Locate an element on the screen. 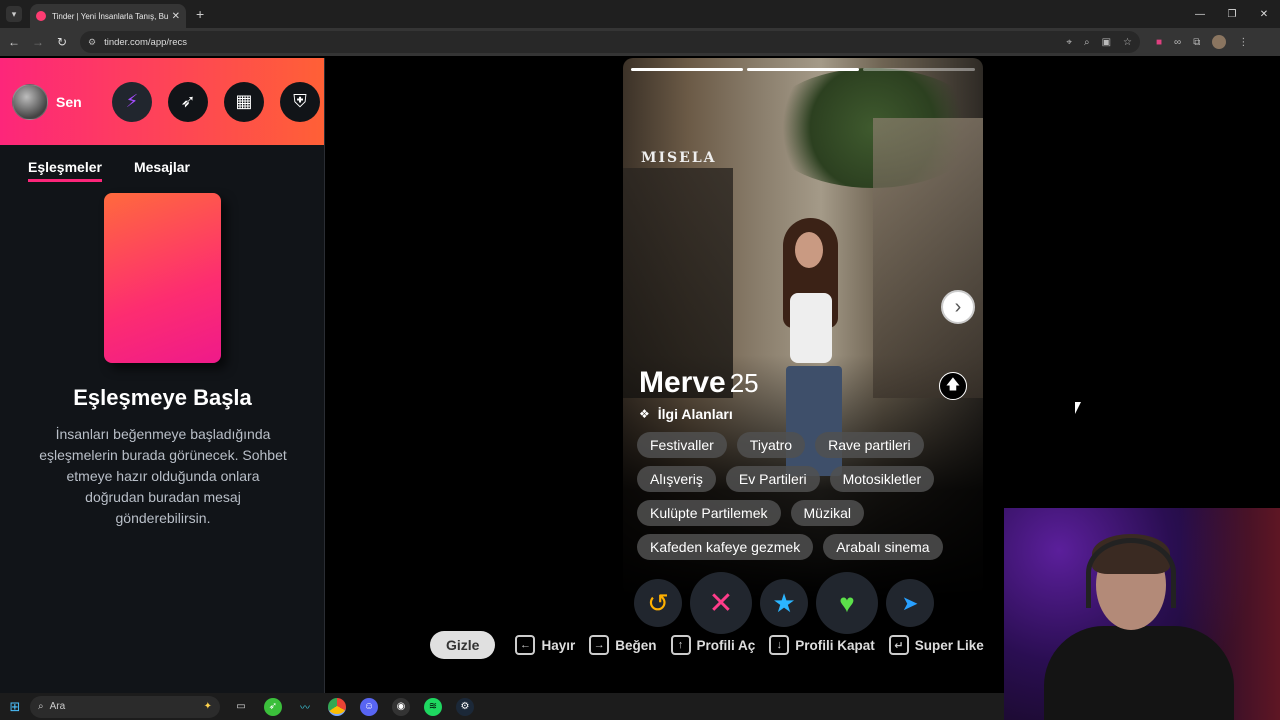 This screenshot has width=1280, height=720. location-icon: ⌖ is located at coordinates (1069, 42).